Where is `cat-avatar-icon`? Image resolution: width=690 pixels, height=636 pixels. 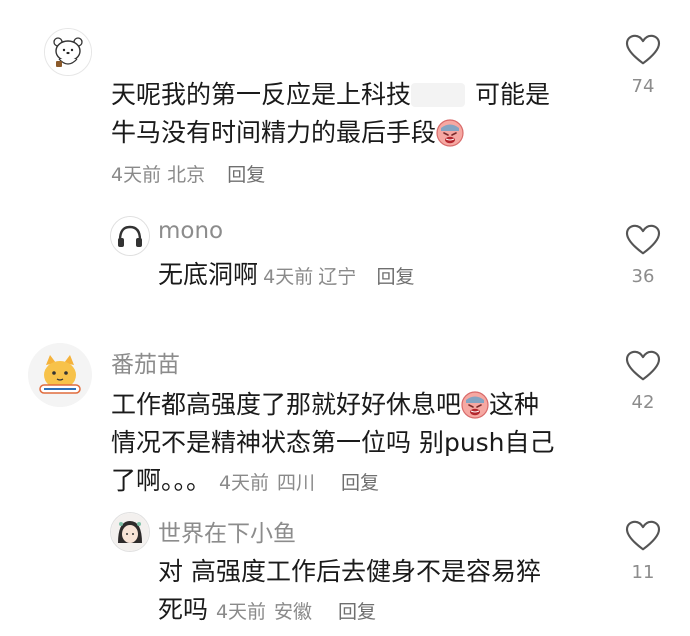
cat-avatar-icon is located at coordinates (60, 375).